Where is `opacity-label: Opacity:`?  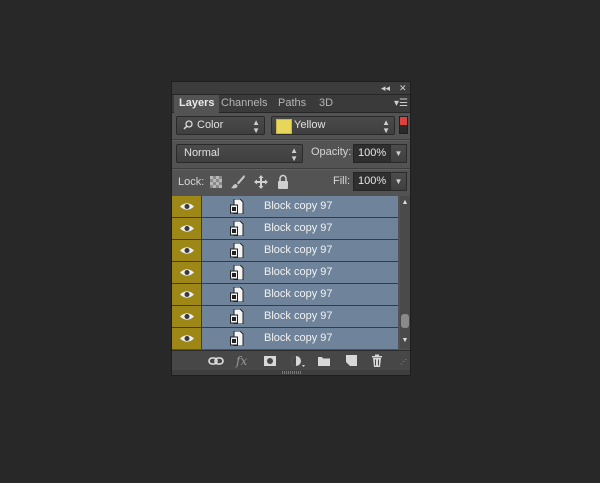
opacity-label: Opacity: is located at coordinates (331, 152).